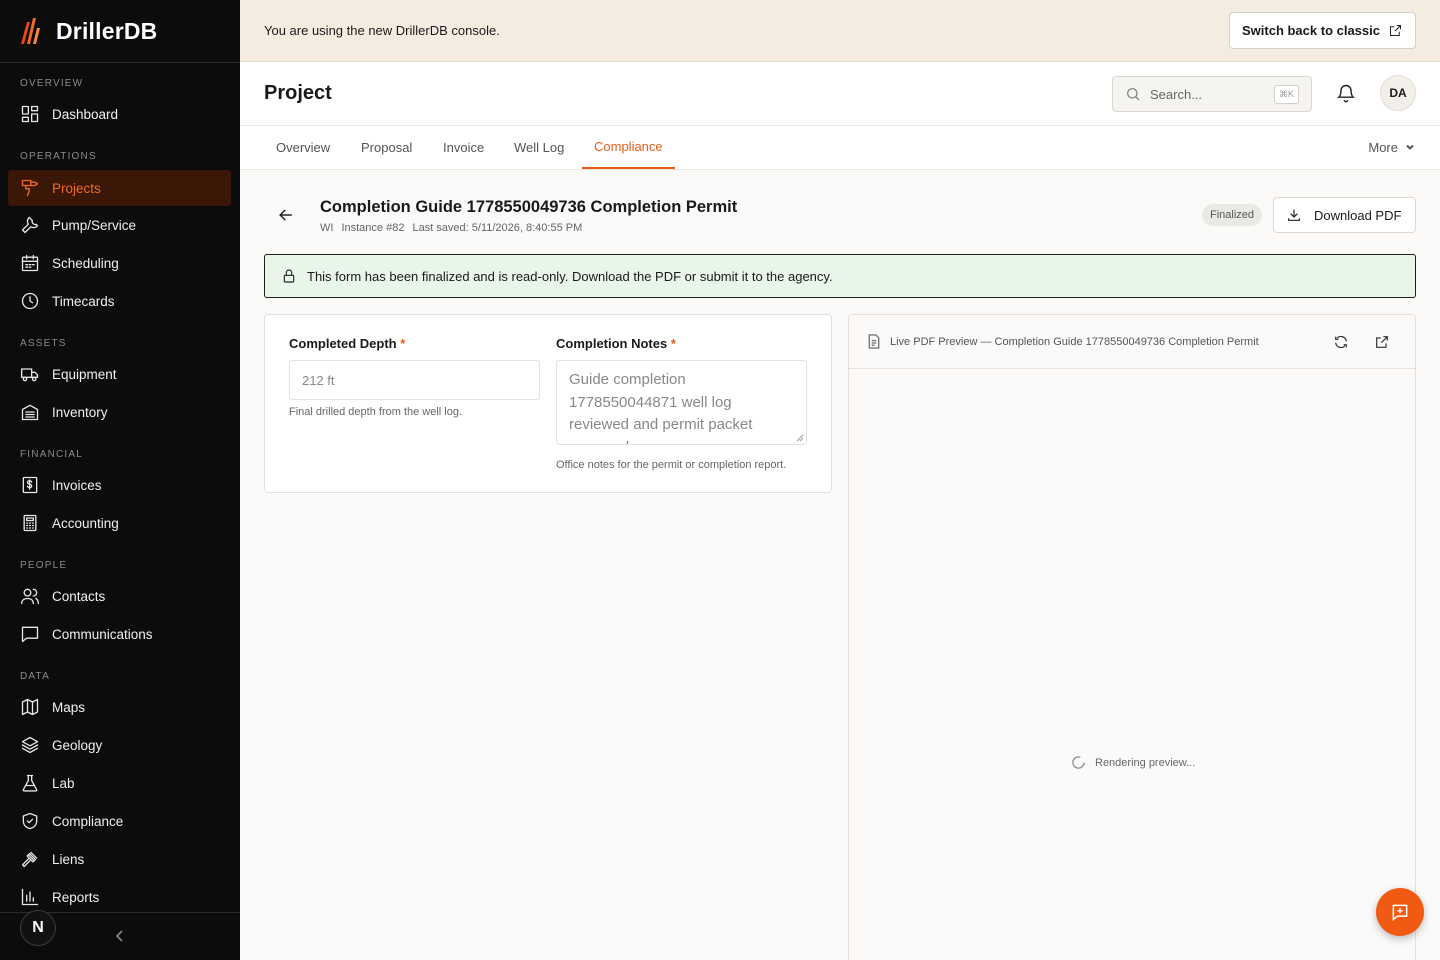 This screenshot has height=960, width=1440. I want to click on users-icon, so click(30, 596).